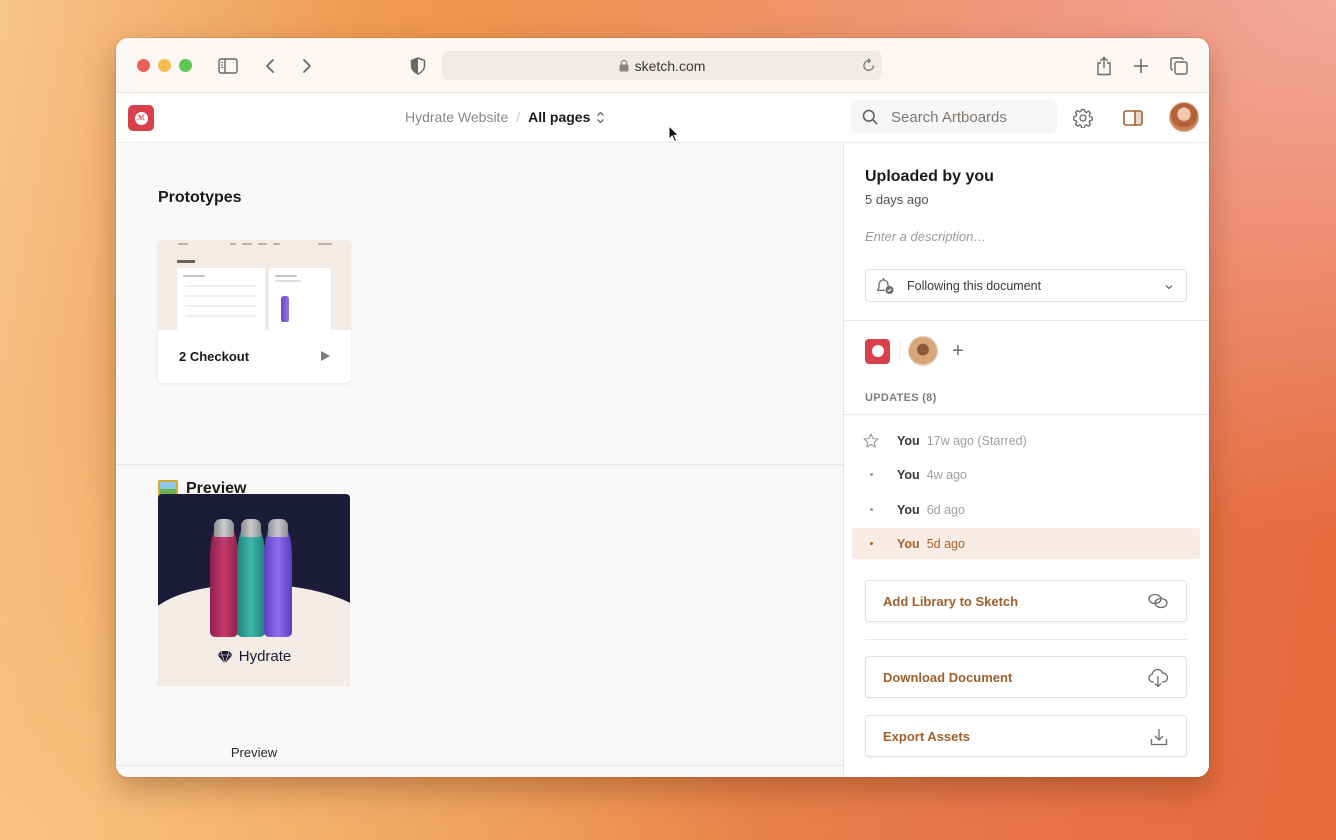 This screenshot has width=1336, height=840. I want to click on sidebar-toggle-icon, so click(228, 66).